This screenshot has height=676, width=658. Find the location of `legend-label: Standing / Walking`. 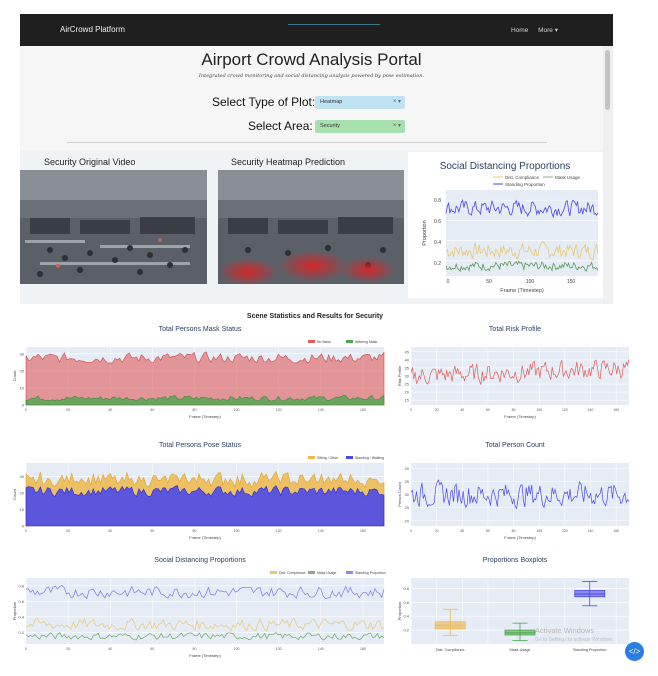

legend-label: Standing / Walking is located at coordinates (369, 458).